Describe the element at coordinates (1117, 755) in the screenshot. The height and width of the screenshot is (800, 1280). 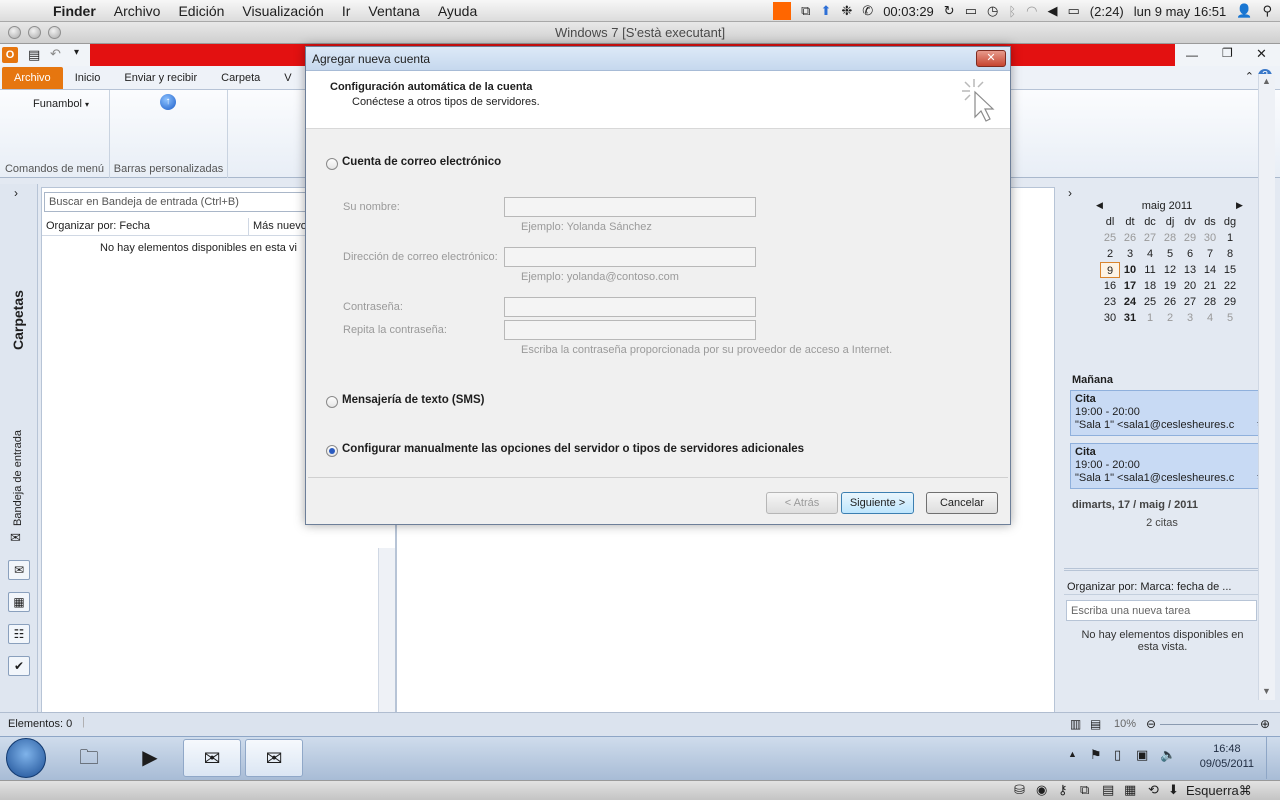
I see `power-icon: ▯` at that location.